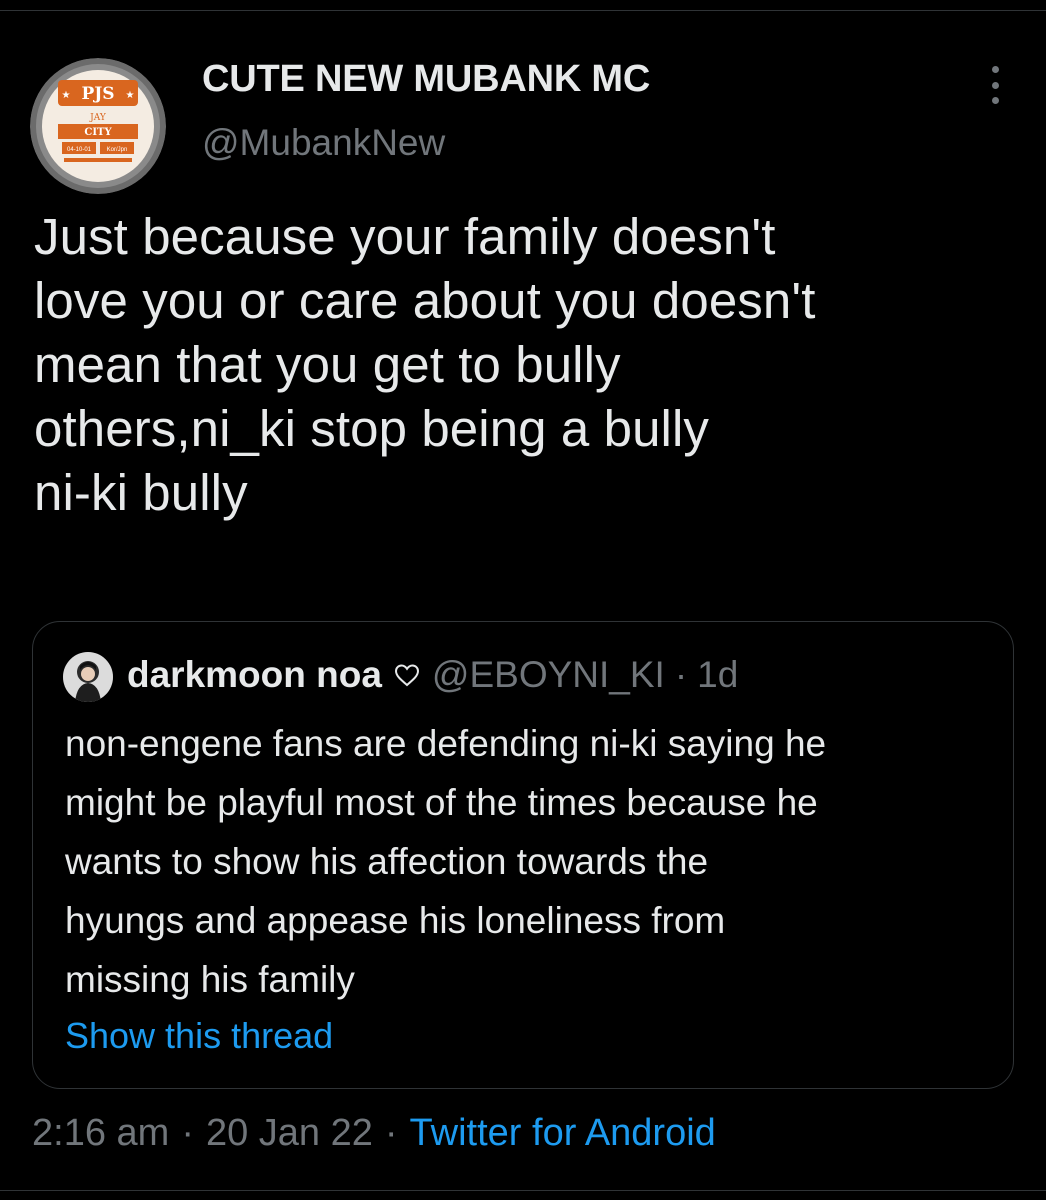 The image size is (1046, 1200). Describe the element at coordinates (98, 132) in the screenshot. I see `badge-line2: CITY` at that location.